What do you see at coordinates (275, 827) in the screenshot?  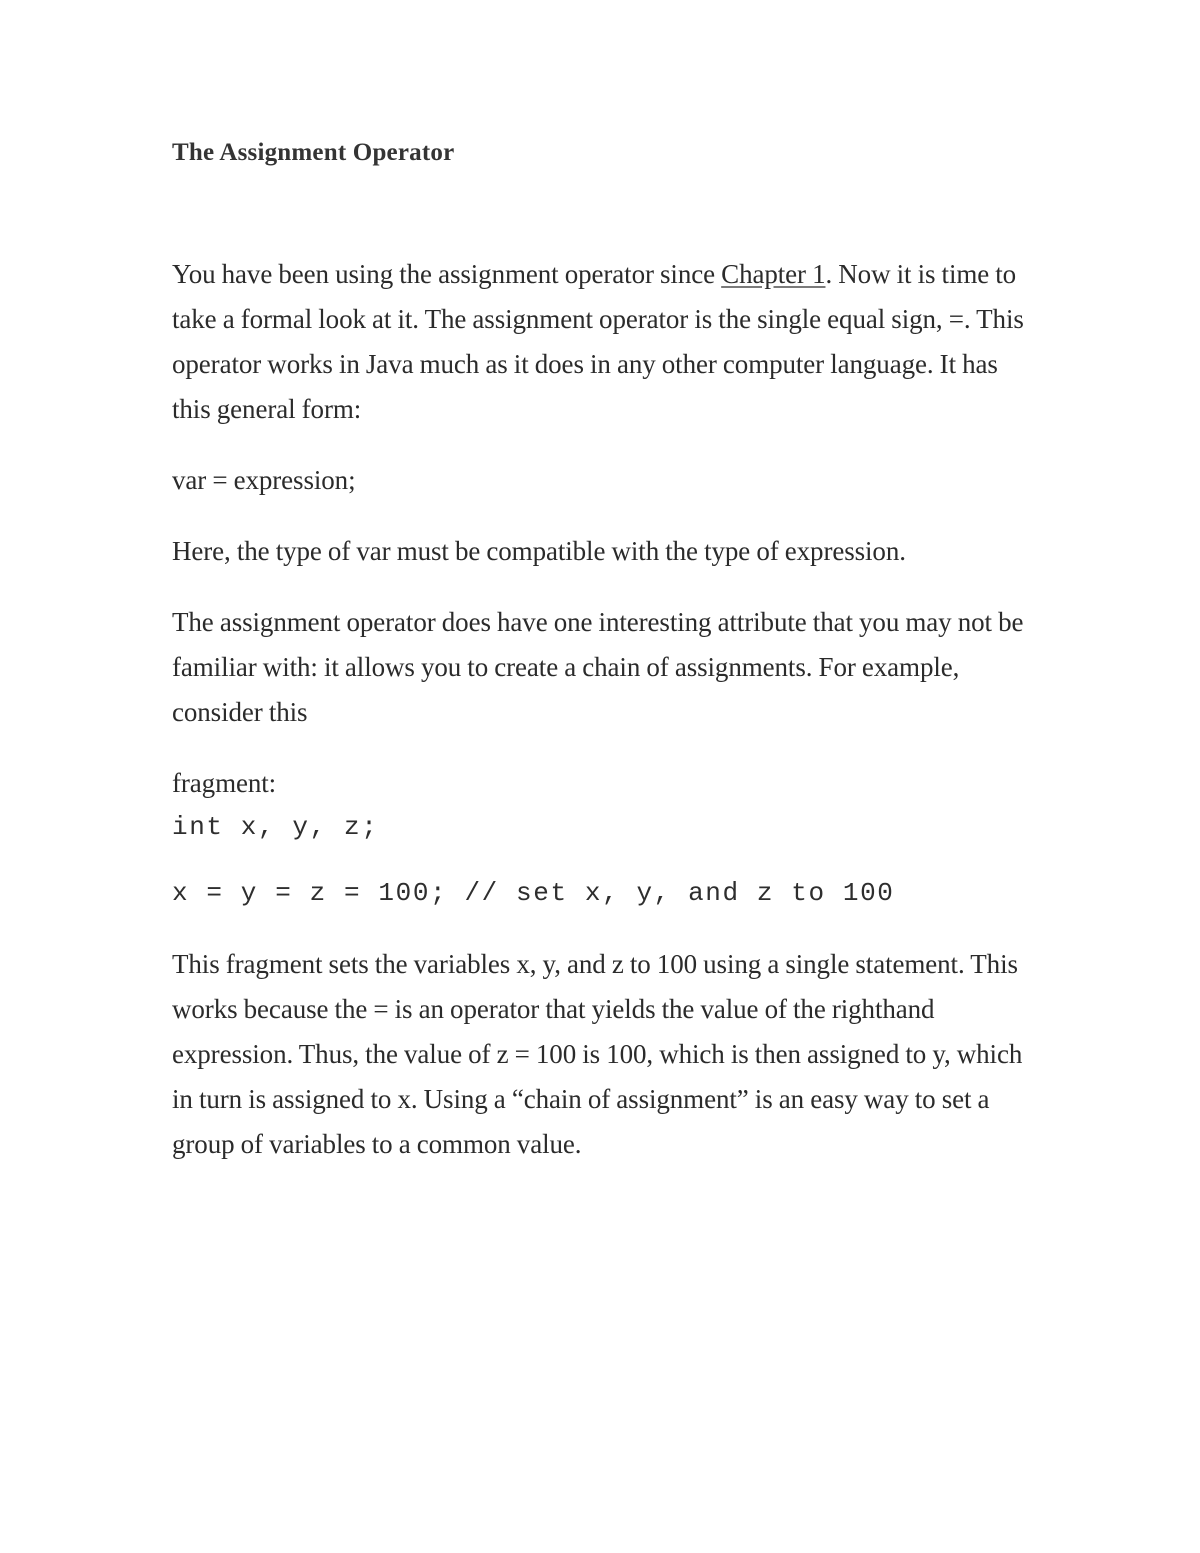 I see `code-line-declaration: int x, y, z;` at bounding box center [275, 827].